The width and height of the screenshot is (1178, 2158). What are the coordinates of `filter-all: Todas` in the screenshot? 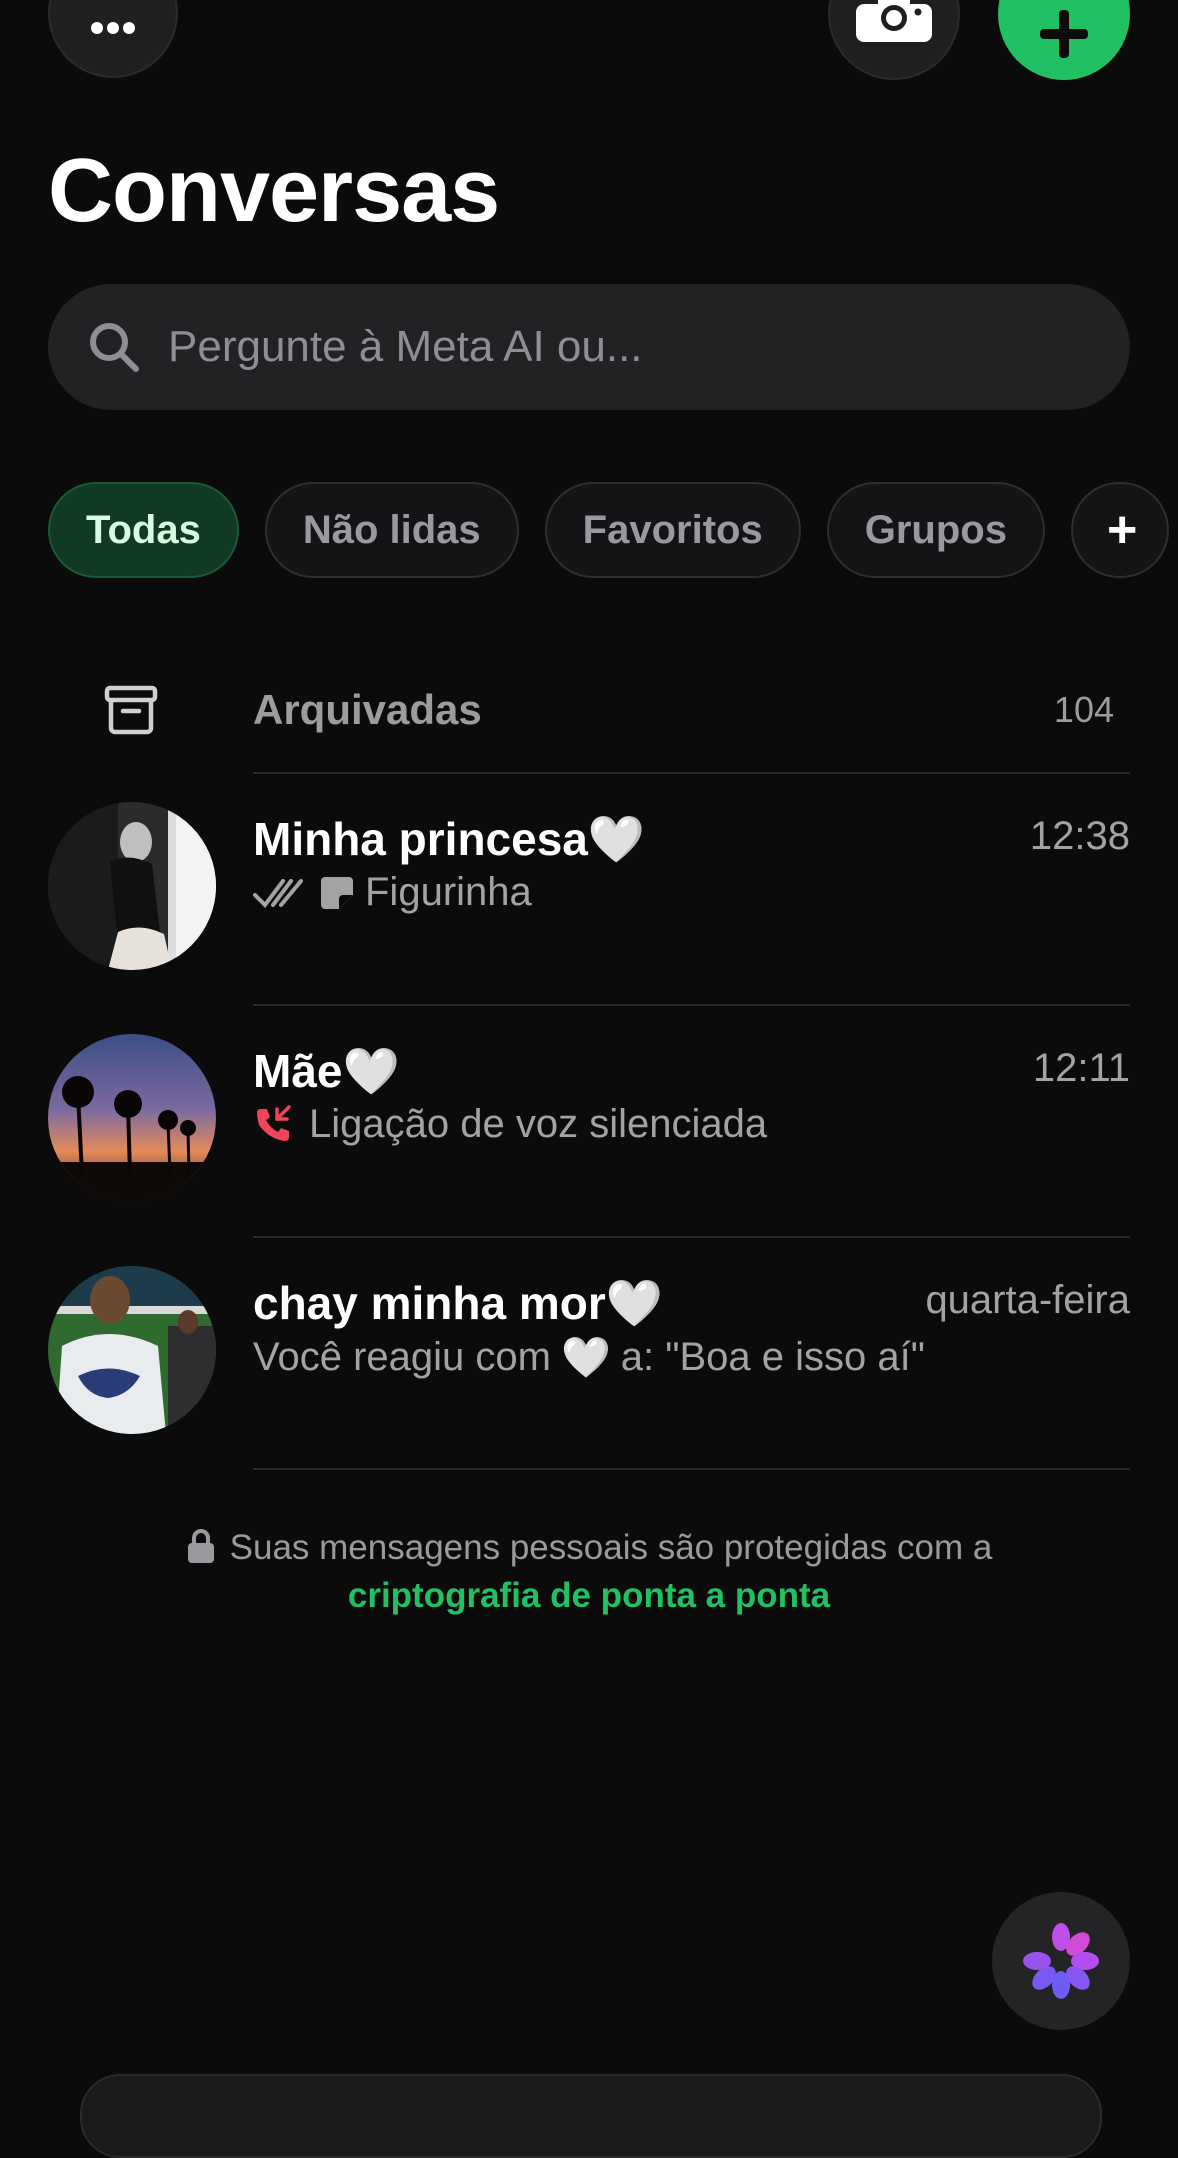 It's located at (143, 530).